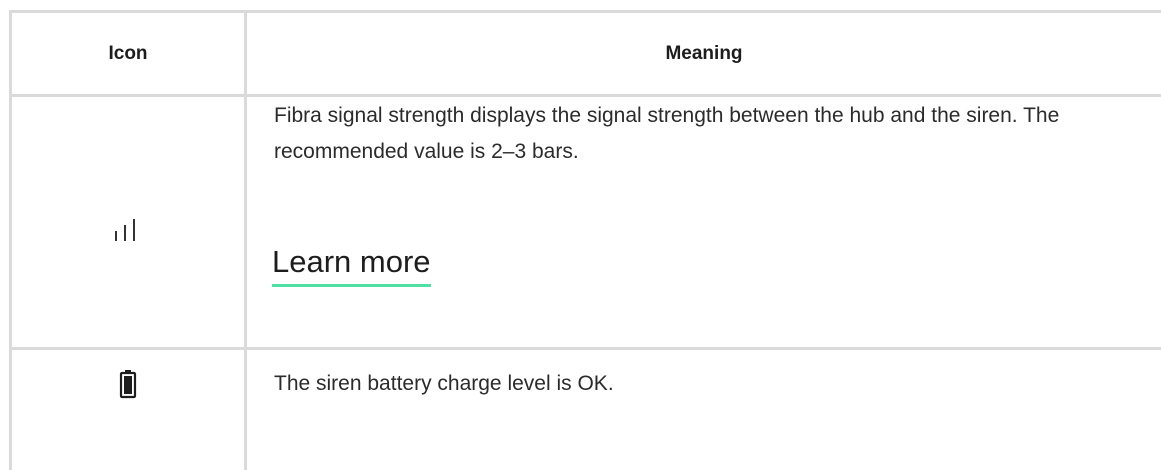 The image size is (1161, 470). I want to click on header-meaning: Meaning, so click(704, 53).